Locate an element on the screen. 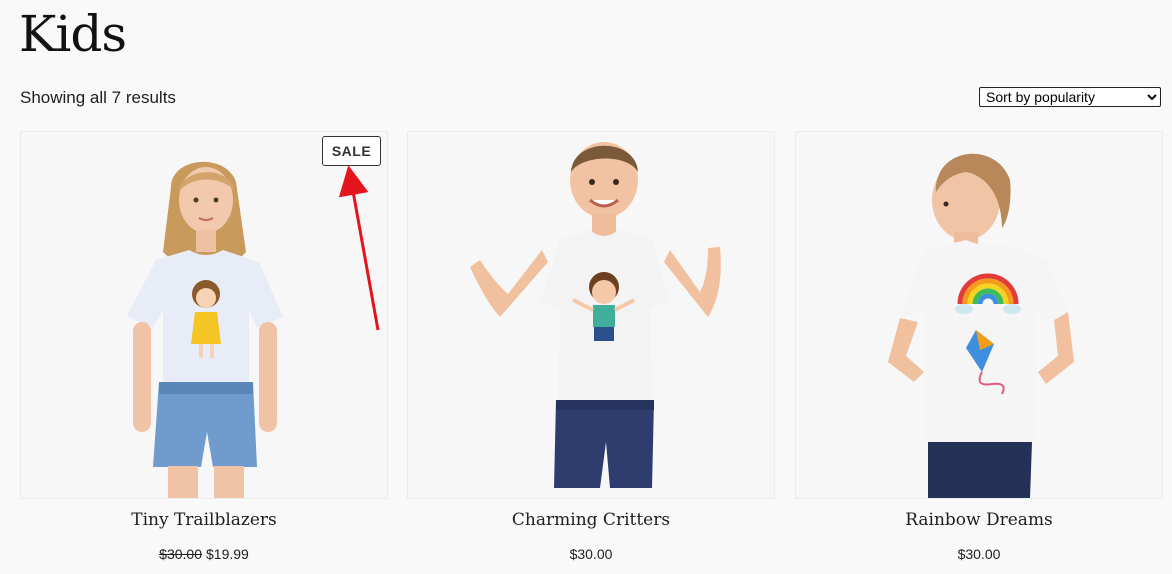 The width and height of the screenshot is (1172, 574). sale-price: $19.99 is located at coordinates (227, 554).